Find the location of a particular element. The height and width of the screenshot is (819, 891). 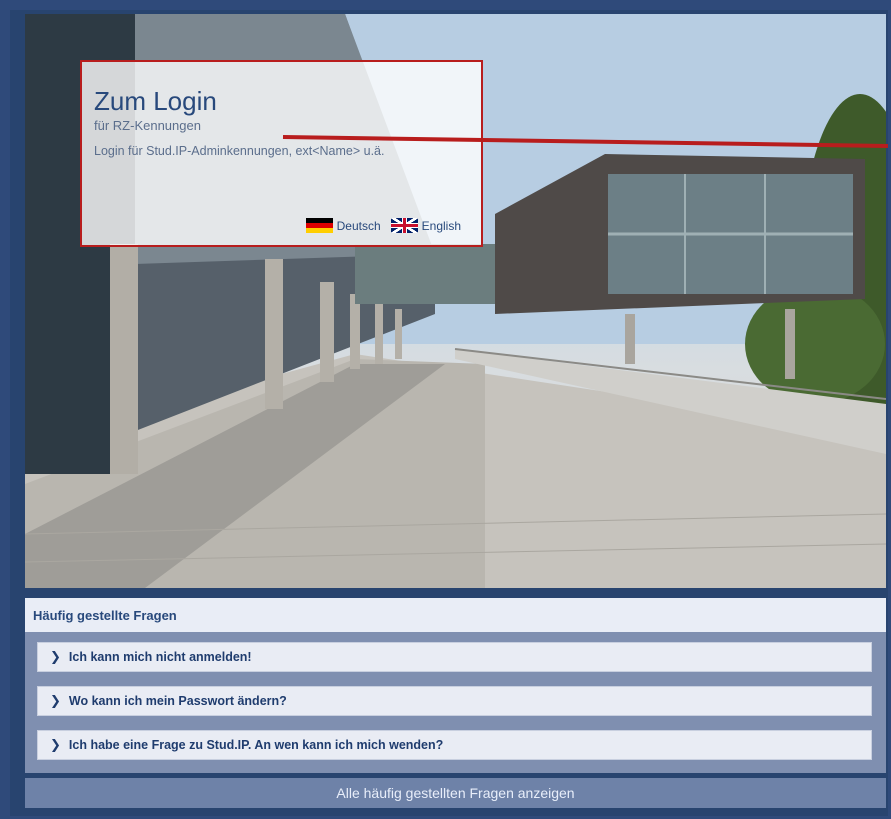

faq-item-label: Wo kann ich mein Passwort ändern? is located at coordinates (177, 701).